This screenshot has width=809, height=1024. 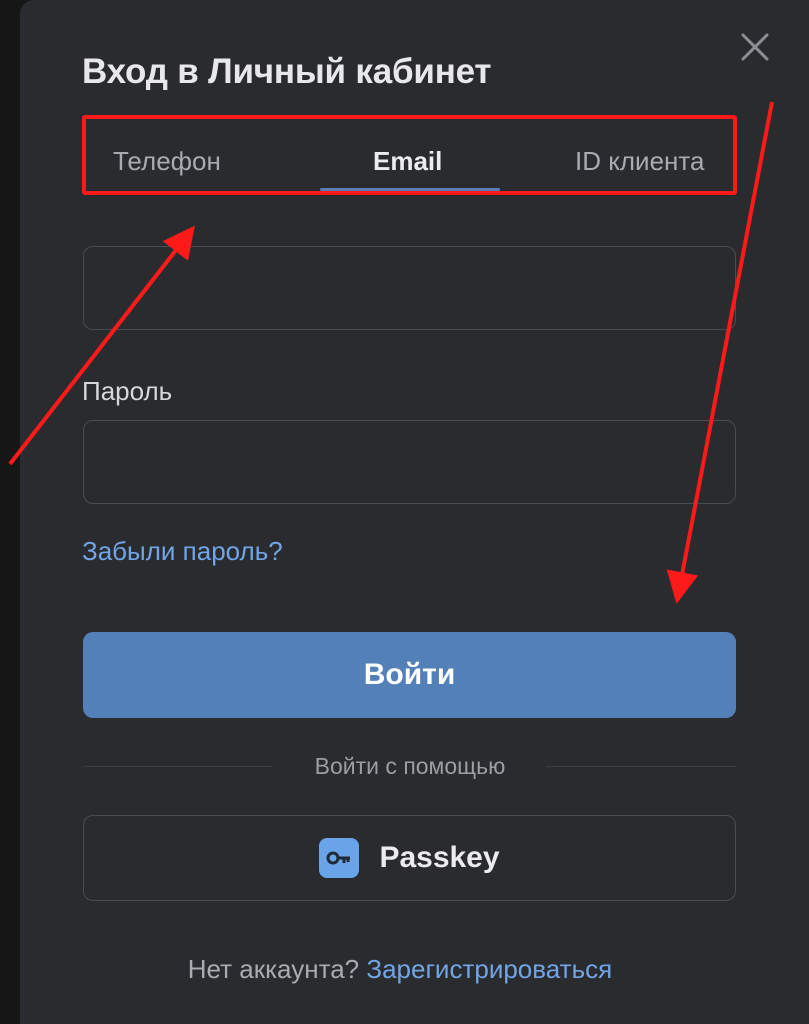 What do you see at coordinates (127, 391) in the screenshot?
I see `password-label: Пароль` at bounding box center [127, 391].